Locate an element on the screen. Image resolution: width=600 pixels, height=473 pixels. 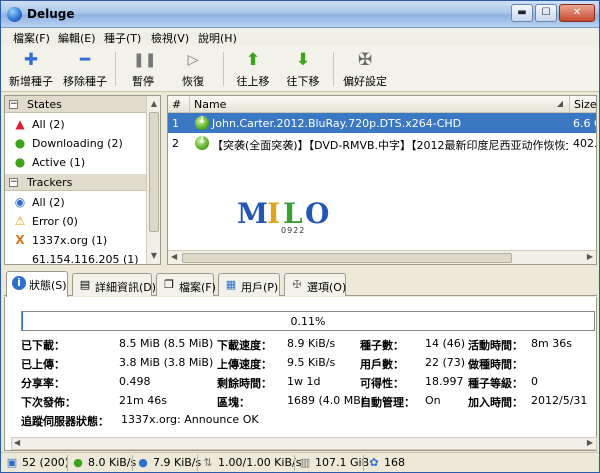
watermark-number: 0922 is located at coordinates (293, 230).